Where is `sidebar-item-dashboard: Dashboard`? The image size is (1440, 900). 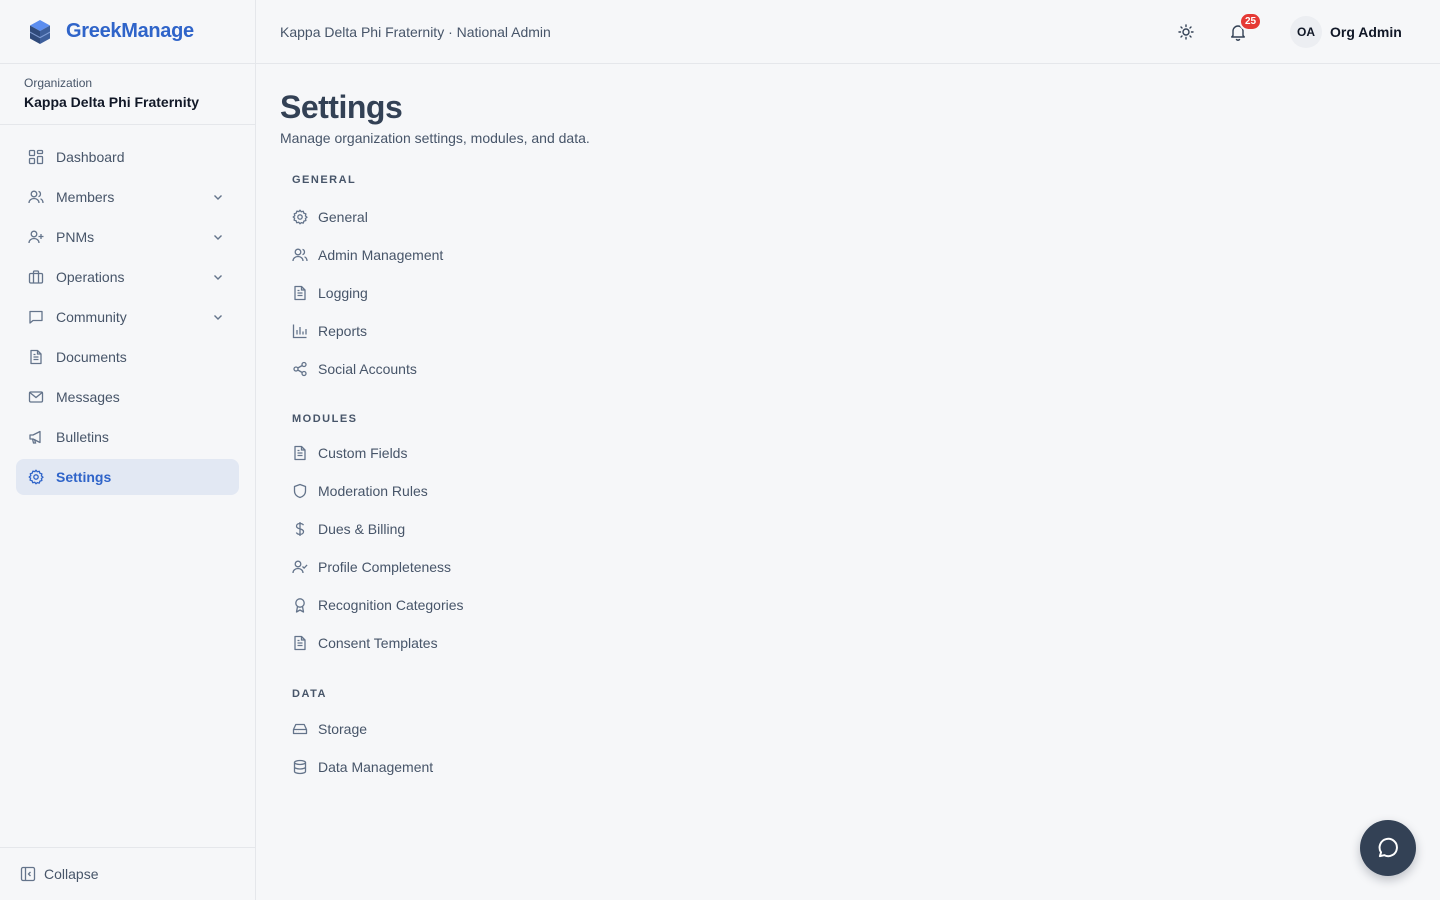
sidebar-item-dashboard: Dashboard is located at coordinates (127, 157).